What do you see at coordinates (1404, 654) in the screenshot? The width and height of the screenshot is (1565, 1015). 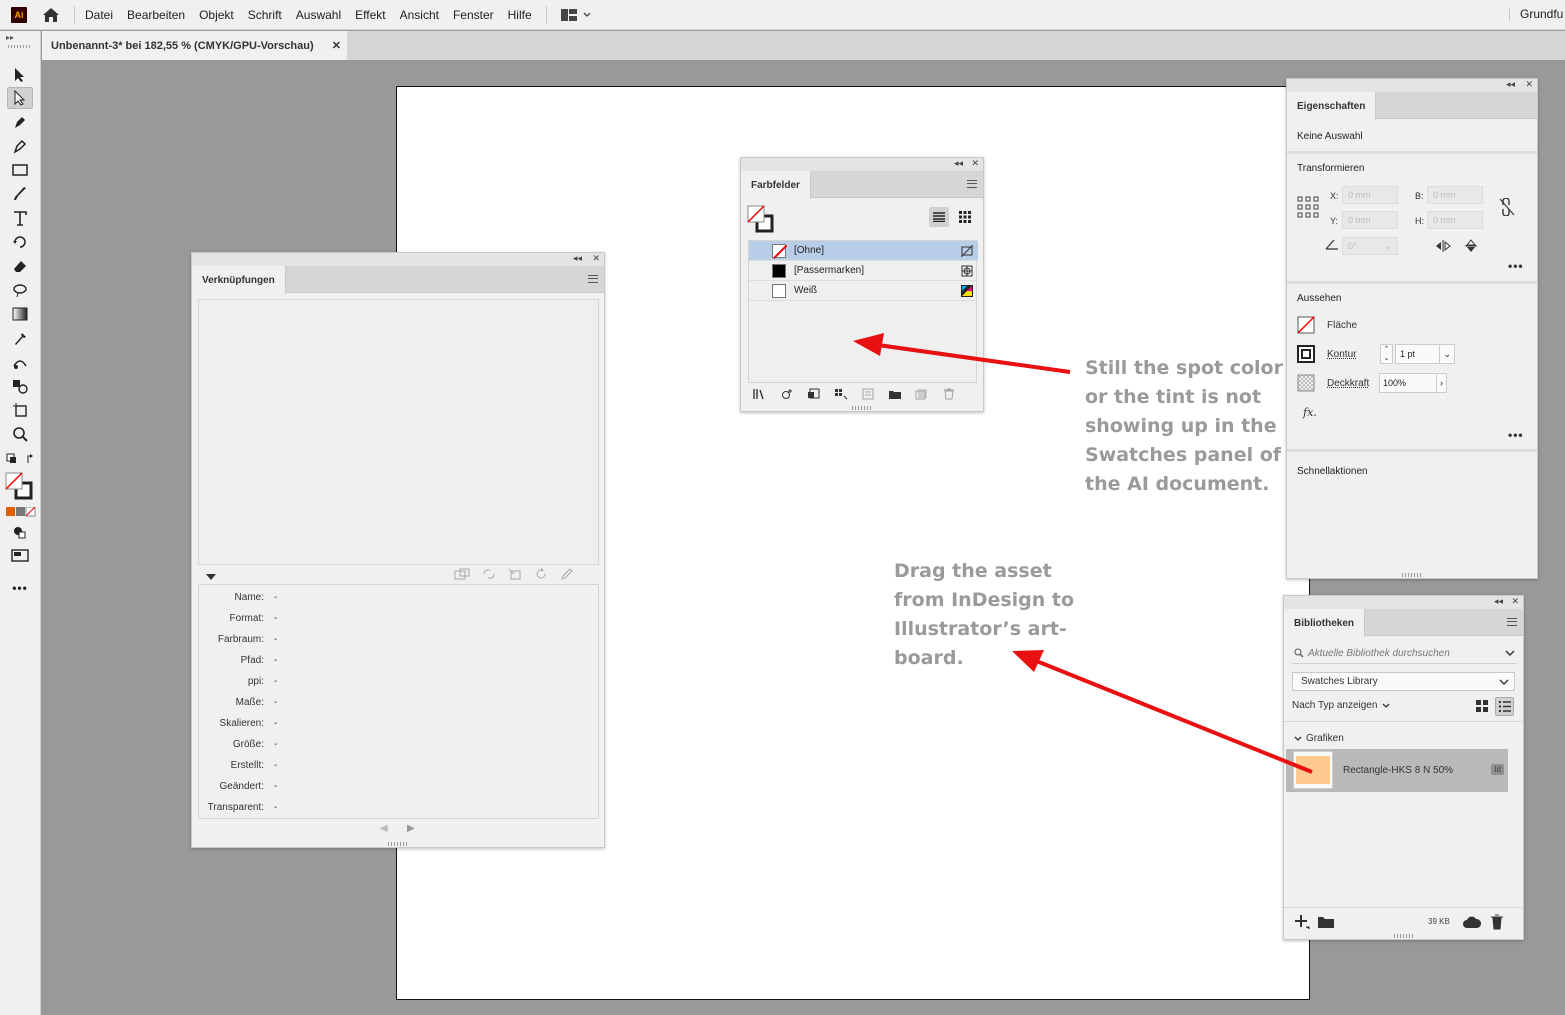 I see `library-search: Aktuelle Bibliothek durchsuchen` at bounding box center [1404, 654].